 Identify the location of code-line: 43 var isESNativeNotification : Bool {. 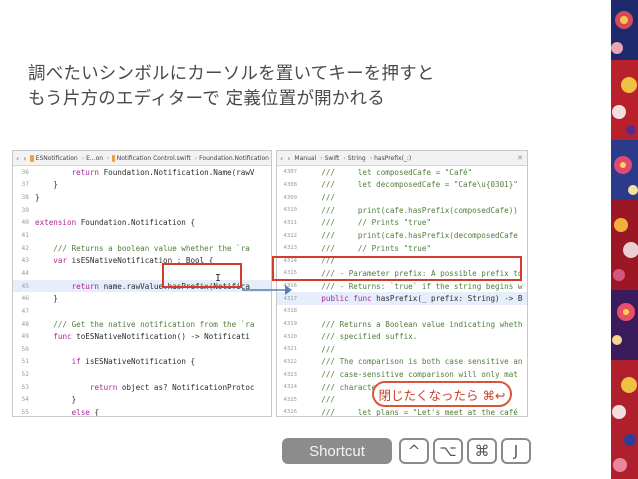
(142, 260).